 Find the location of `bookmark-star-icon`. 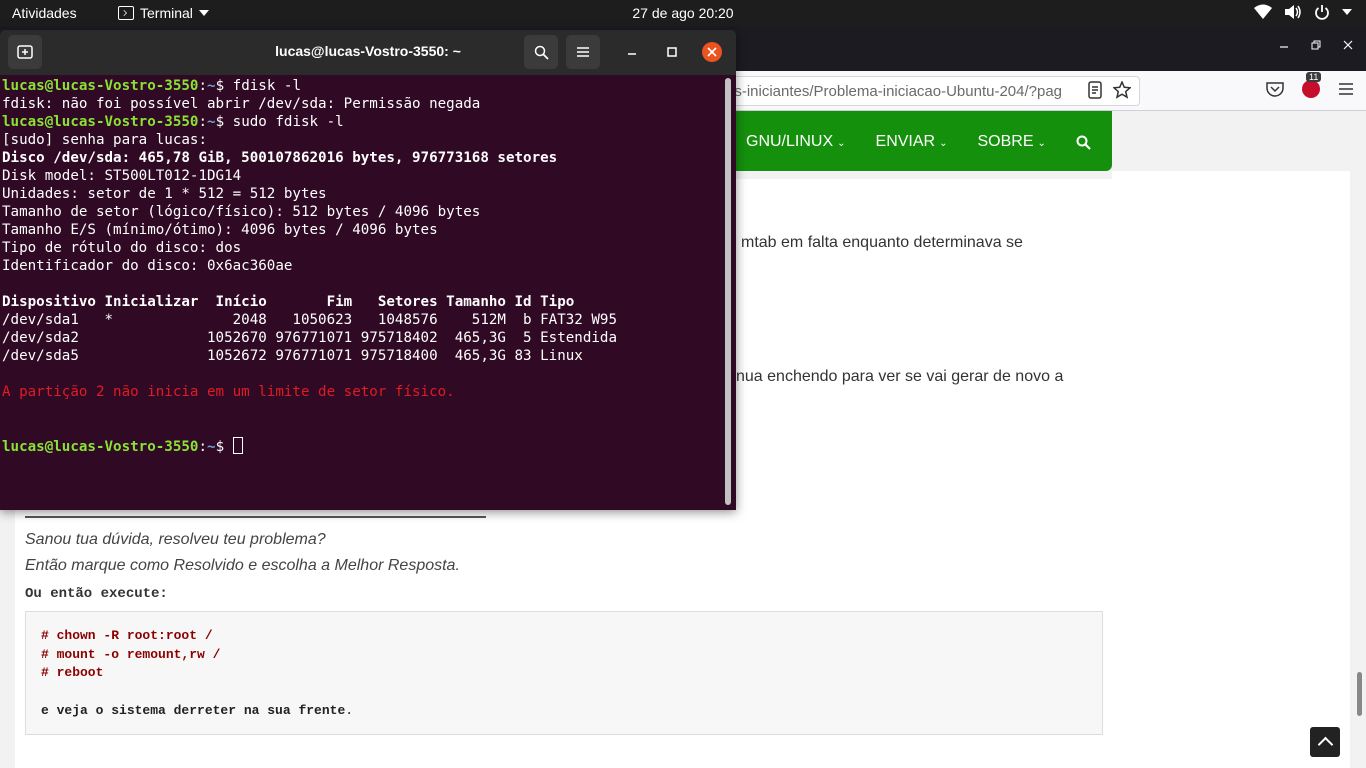

bookmark-star-icon is located at coordinates (1122, 90).